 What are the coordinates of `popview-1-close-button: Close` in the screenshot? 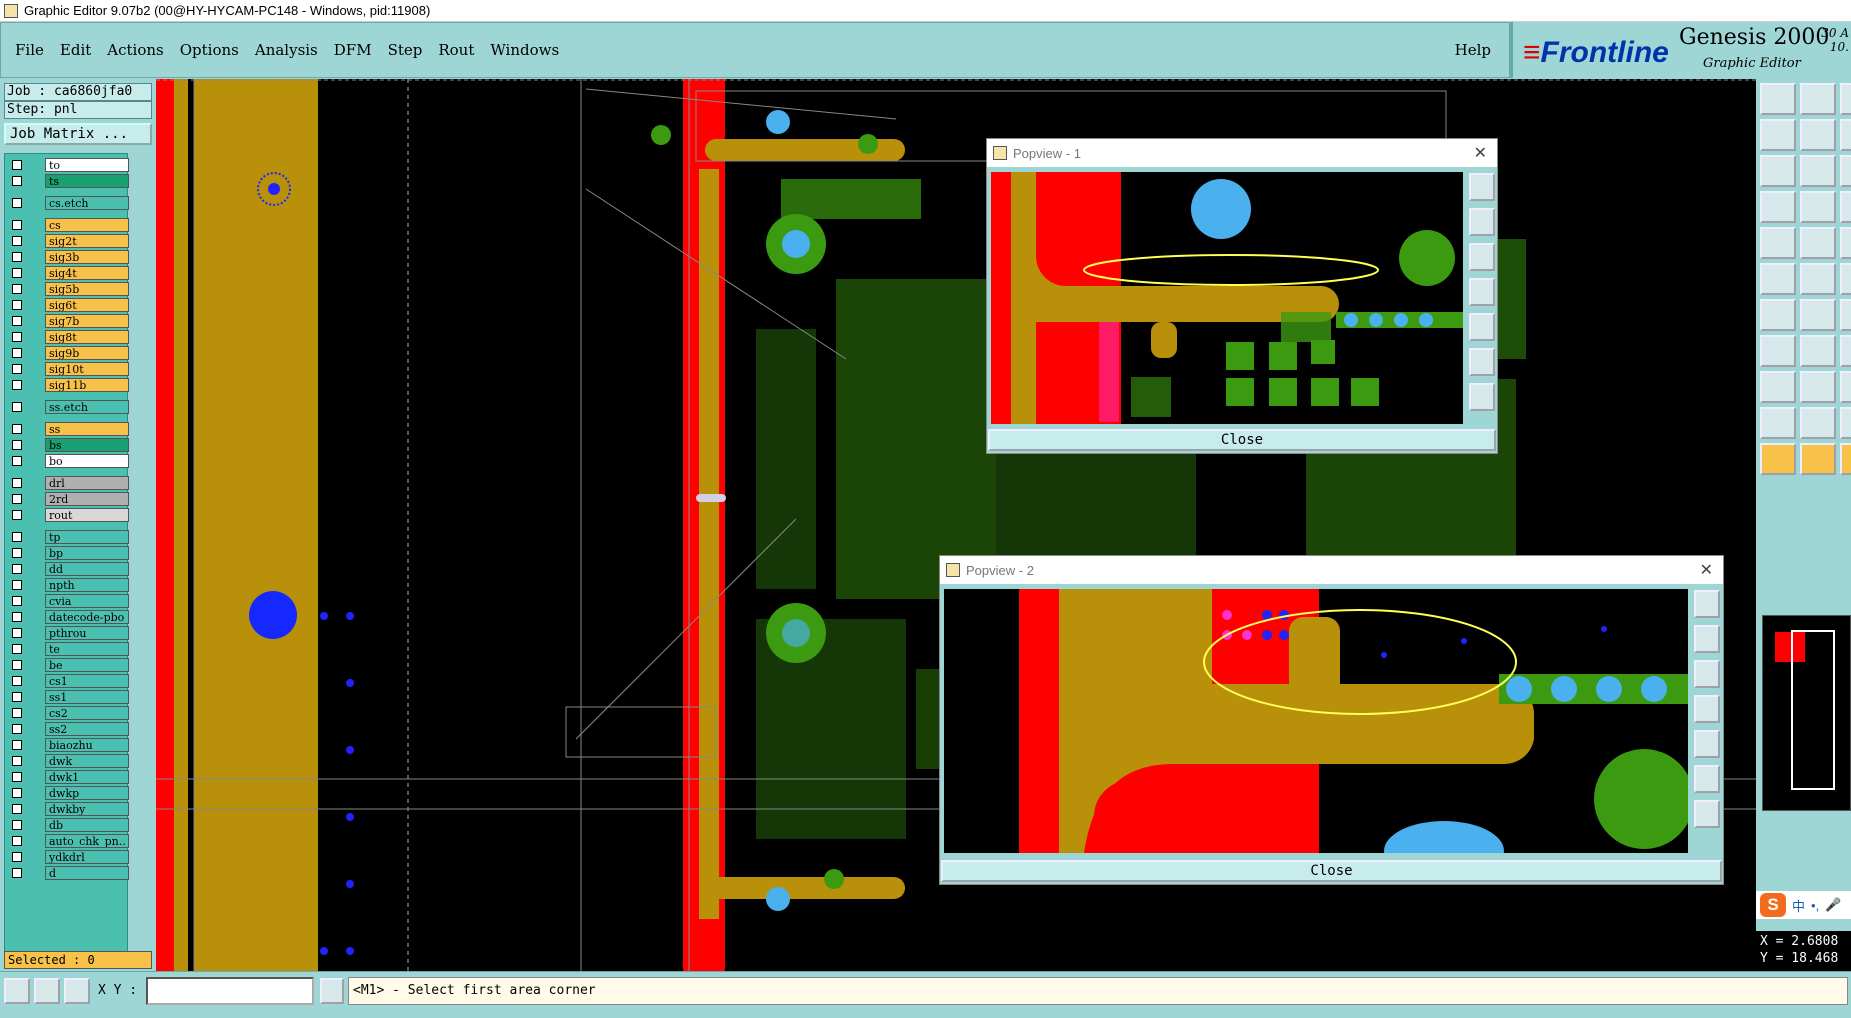 It's located at (1242, 440).